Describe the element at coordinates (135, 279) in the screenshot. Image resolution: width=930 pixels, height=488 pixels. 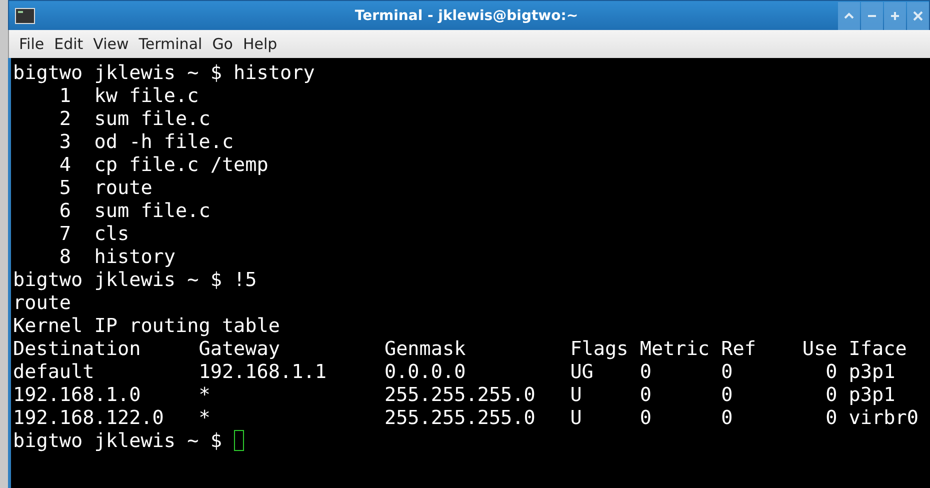
I see `terminal-line: bigtwo jklewis ~ $ !5` at that location.